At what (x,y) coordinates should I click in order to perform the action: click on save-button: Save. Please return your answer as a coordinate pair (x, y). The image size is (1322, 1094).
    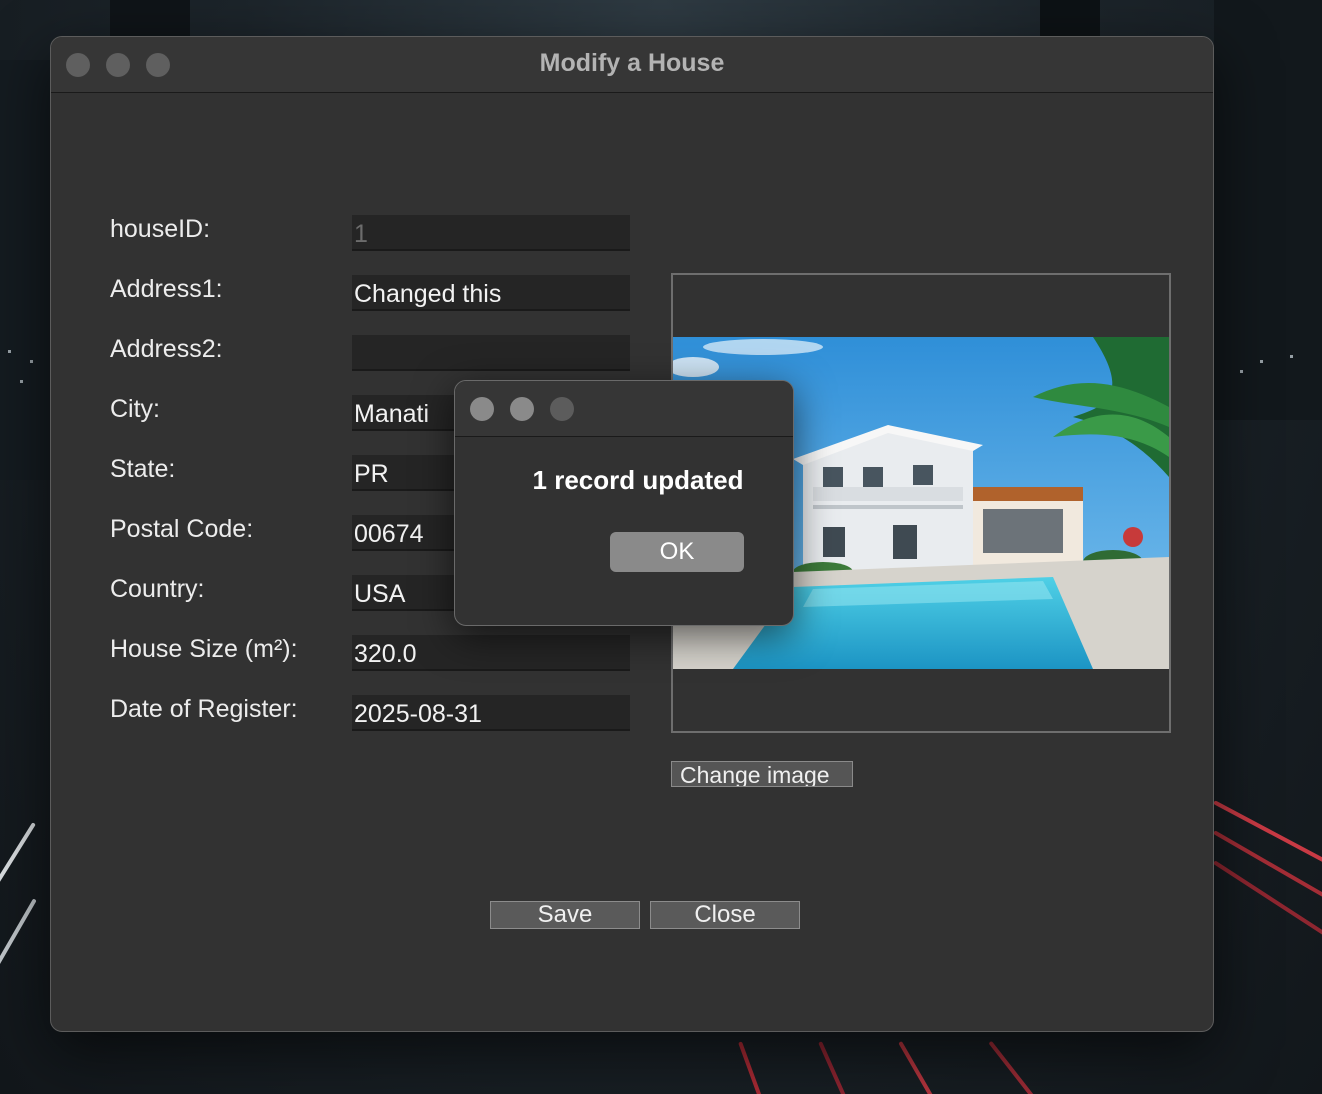
    Looking at the image, I should click on (565, 915).